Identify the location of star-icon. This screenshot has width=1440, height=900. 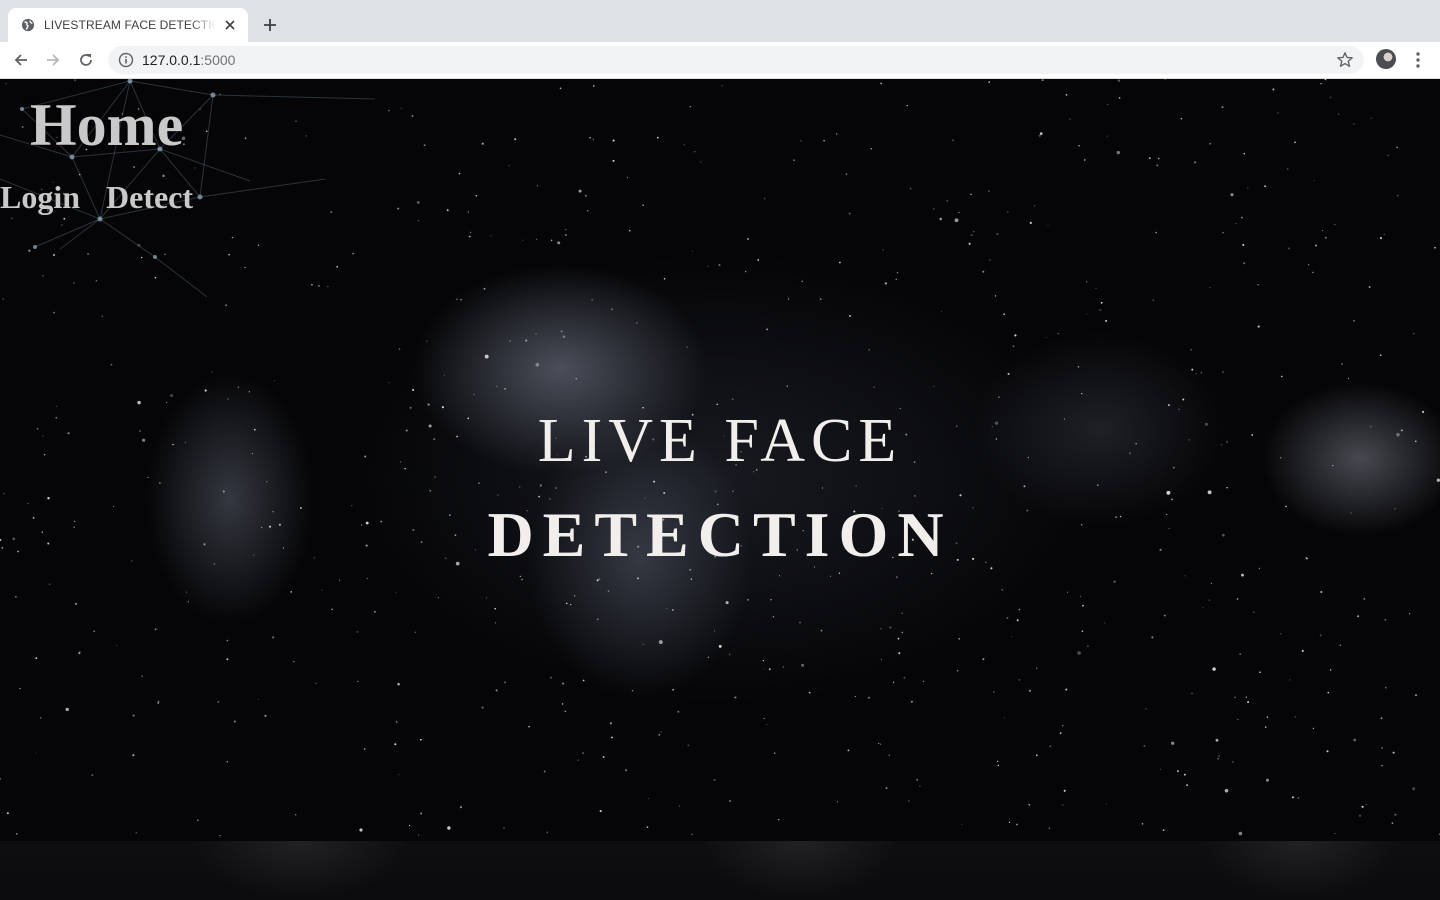
(1345, 60).